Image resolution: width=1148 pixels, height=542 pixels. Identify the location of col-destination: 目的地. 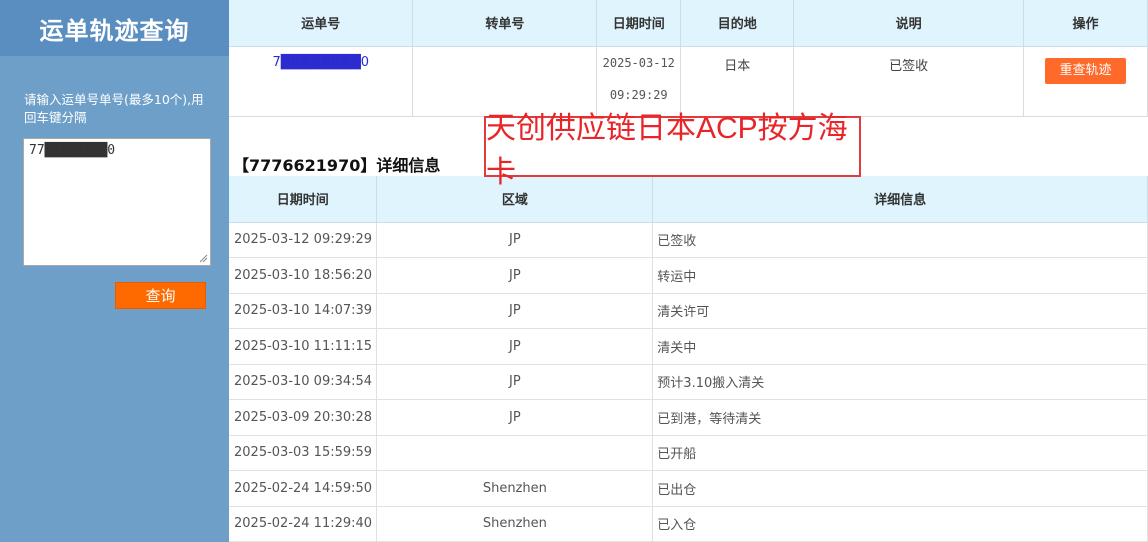
(737, 23).